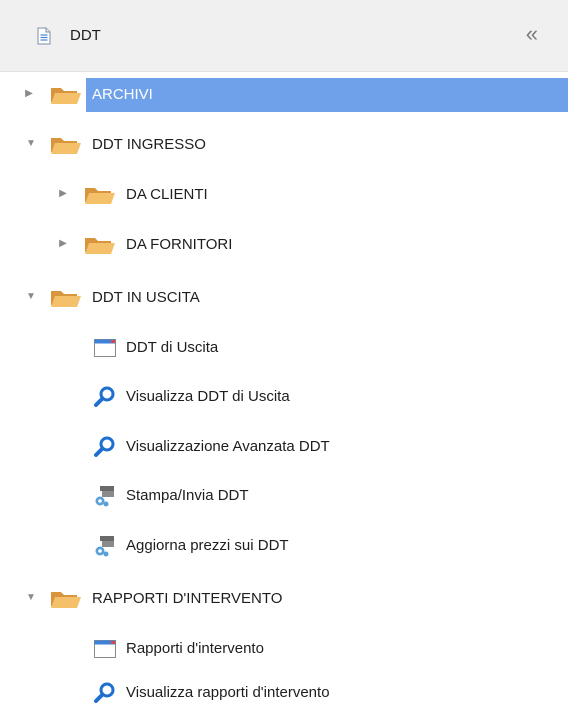 This screenshot has width=568, height=712. I want to click on tree-node-da-fornitori: ▶ DA FORNITORI, so click(284, 245).